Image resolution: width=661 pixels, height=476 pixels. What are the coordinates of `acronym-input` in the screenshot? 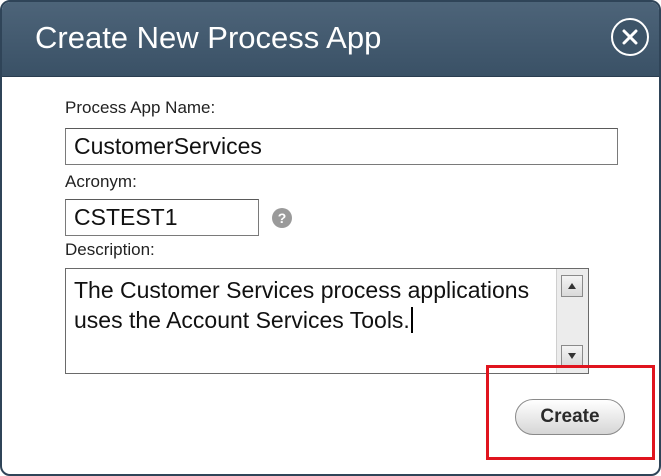 It's located at (162, 217).